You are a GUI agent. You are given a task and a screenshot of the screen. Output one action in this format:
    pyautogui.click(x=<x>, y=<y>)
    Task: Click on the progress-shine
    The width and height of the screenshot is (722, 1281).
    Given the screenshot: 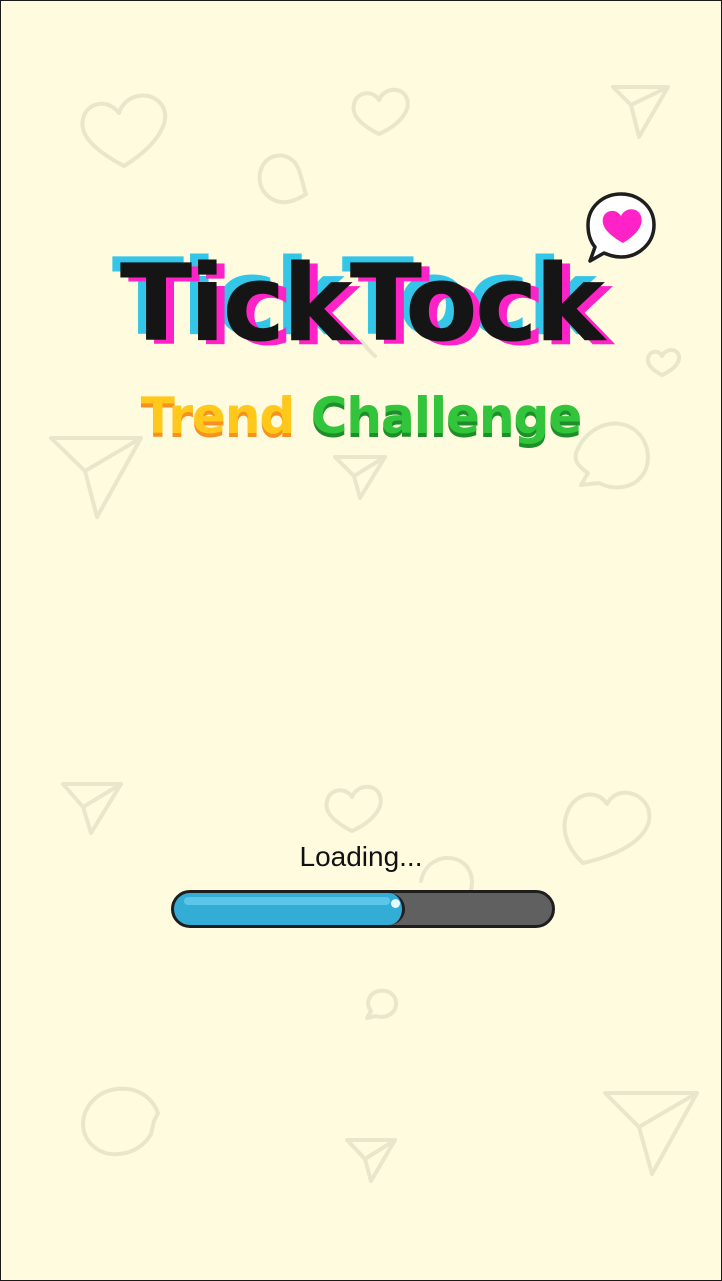 What is the action you would take?
    pyautogui.click(x=395, y=903)
    